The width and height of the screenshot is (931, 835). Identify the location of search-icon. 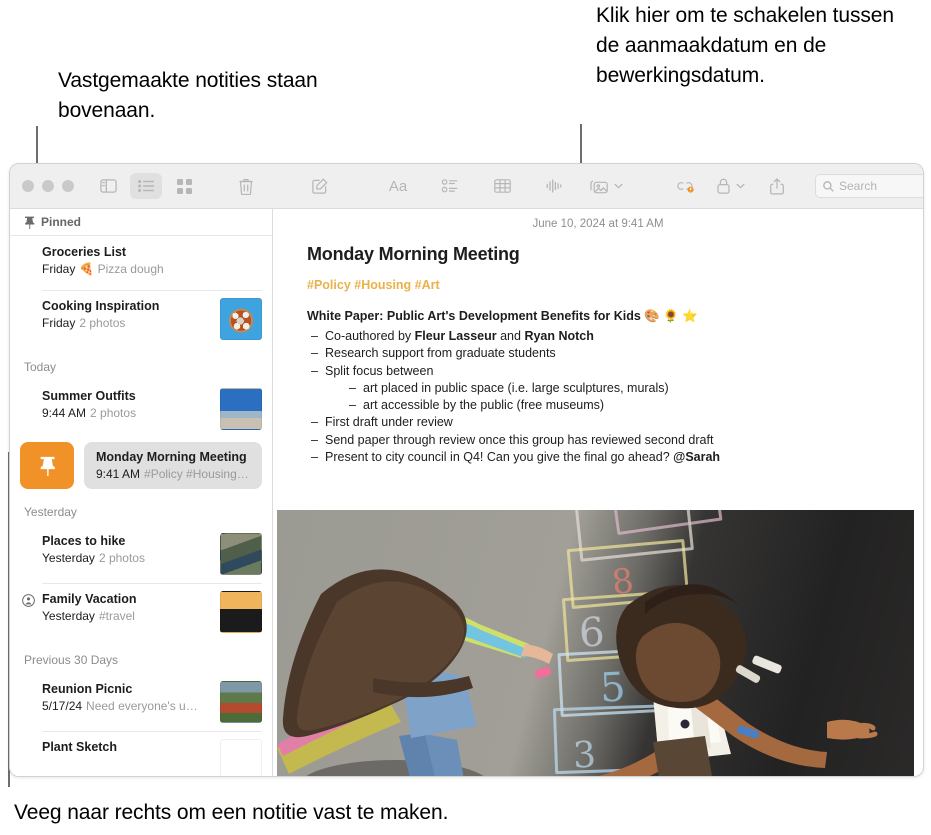
(828, 186).